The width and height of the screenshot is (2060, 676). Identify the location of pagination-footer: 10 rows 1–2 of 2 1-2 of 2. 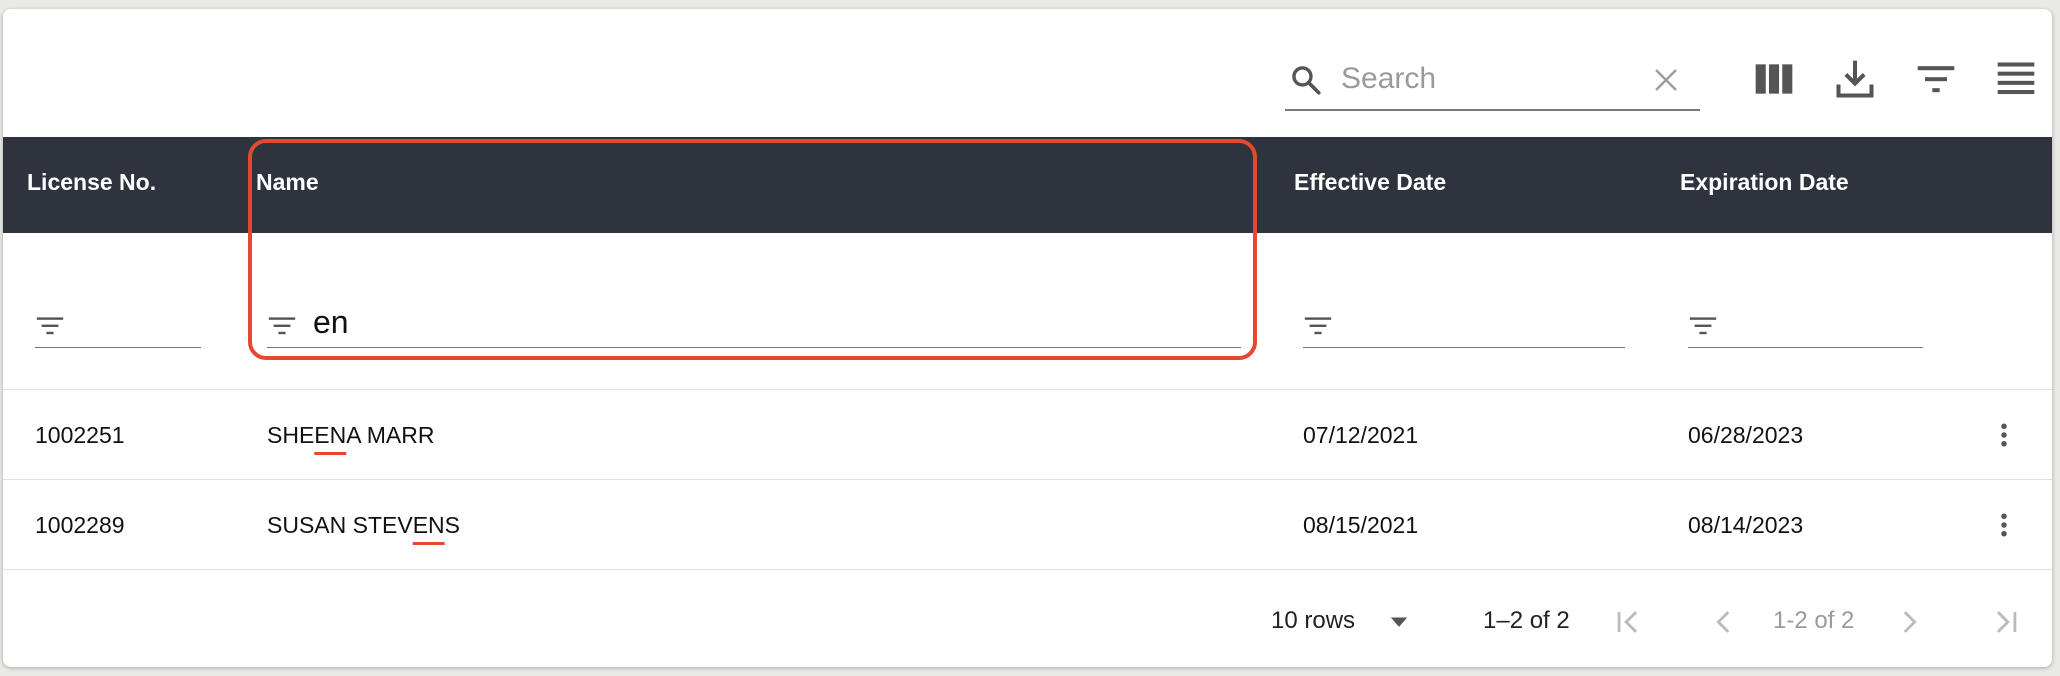
(1027, 618).